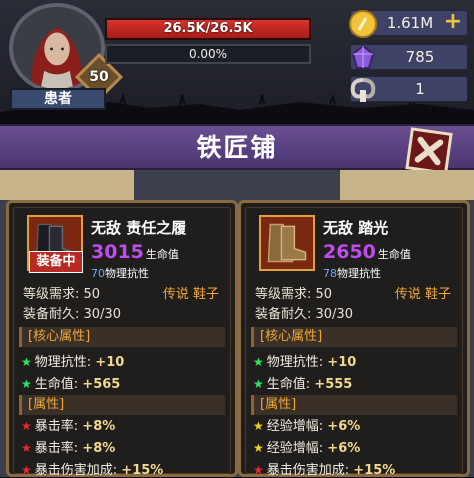 The height and width of the screenshot is (478, 474). Describe the element at coordinates (349, 252) in the screenshot. I see `hp-value: 2650` at that location.